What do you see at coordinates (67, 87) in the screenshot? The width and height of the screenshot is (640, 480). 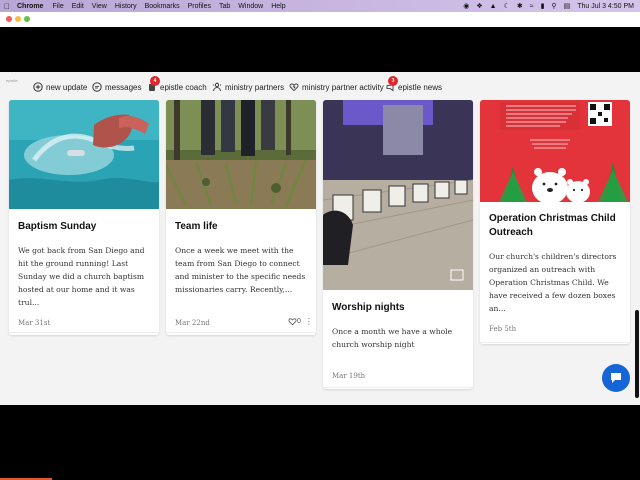 I see `nav-label: new update` at bounding box center [67, 87].